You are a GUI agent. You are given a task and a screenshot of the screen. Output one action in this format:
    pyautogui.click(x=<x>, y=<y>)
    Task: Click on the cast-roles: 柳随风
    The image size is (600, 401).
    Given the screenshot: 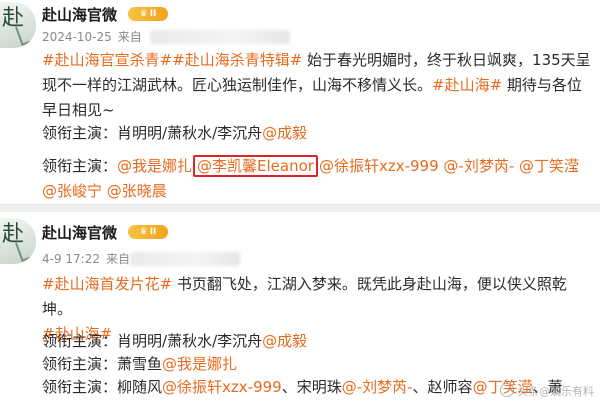 What is the action you would take?
    pyautogui.click(x=140, y=387)
    